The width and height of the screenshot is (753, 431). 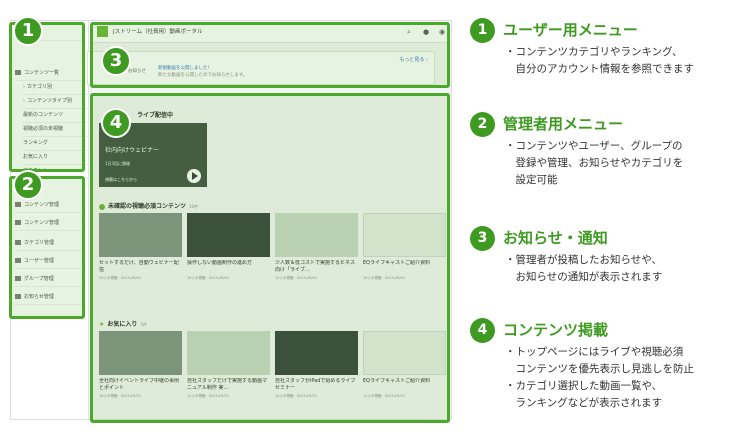 I want to click on legend-line: 設定可能, so click(x=531, y=180).